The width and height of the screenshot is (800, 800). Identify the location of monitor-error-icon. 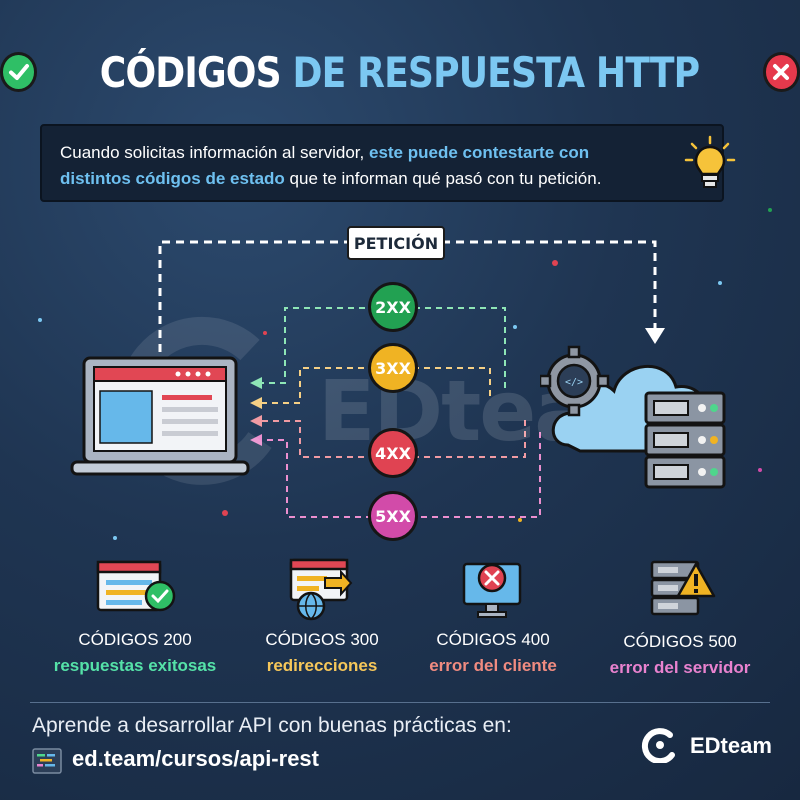
(492, 590).